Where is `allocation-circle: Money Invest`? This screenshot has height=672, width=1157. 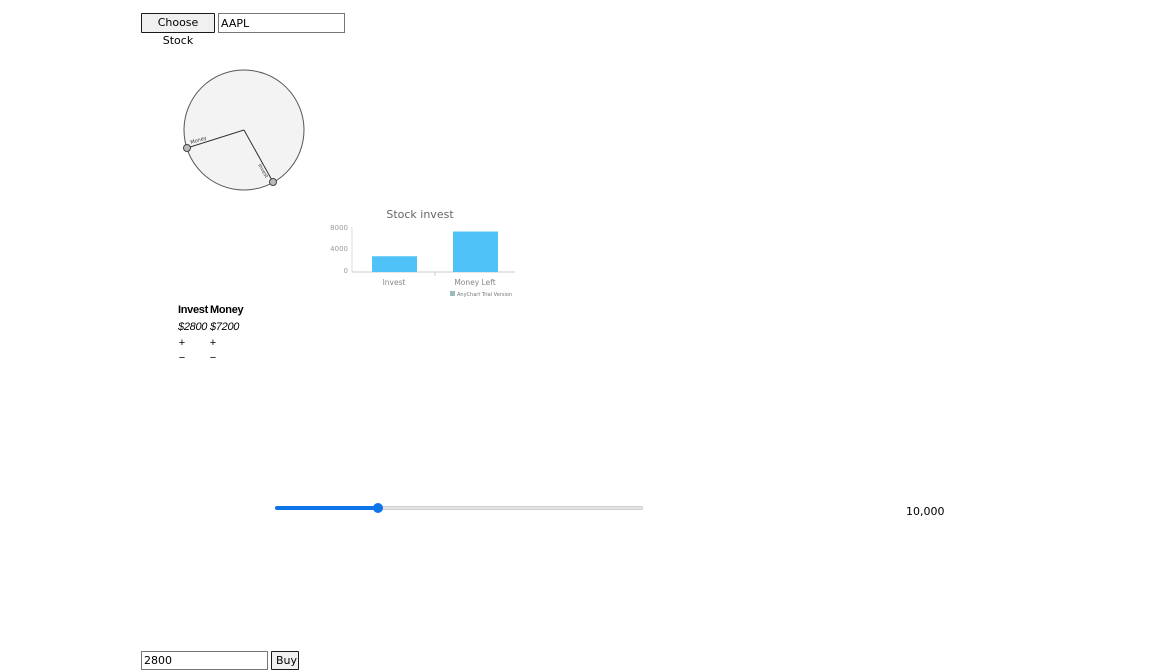 allocation-circle: Money Invest is located at coordinates (244, 130).